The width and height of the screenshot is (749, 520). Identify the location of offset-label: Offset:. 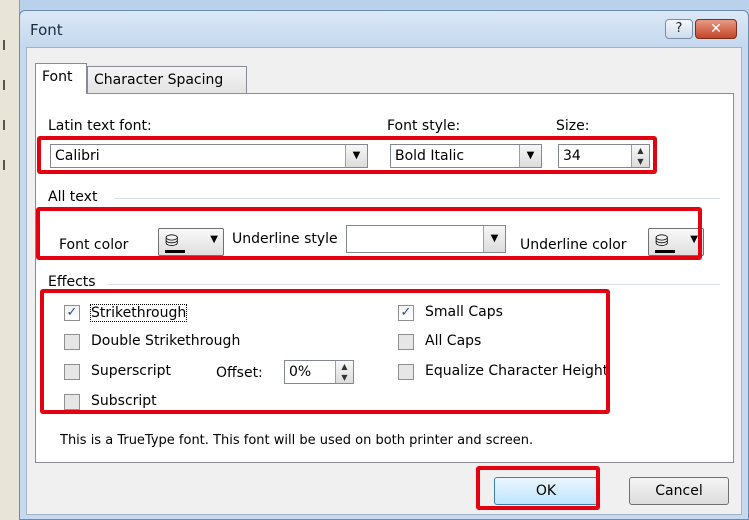
(239, 373).